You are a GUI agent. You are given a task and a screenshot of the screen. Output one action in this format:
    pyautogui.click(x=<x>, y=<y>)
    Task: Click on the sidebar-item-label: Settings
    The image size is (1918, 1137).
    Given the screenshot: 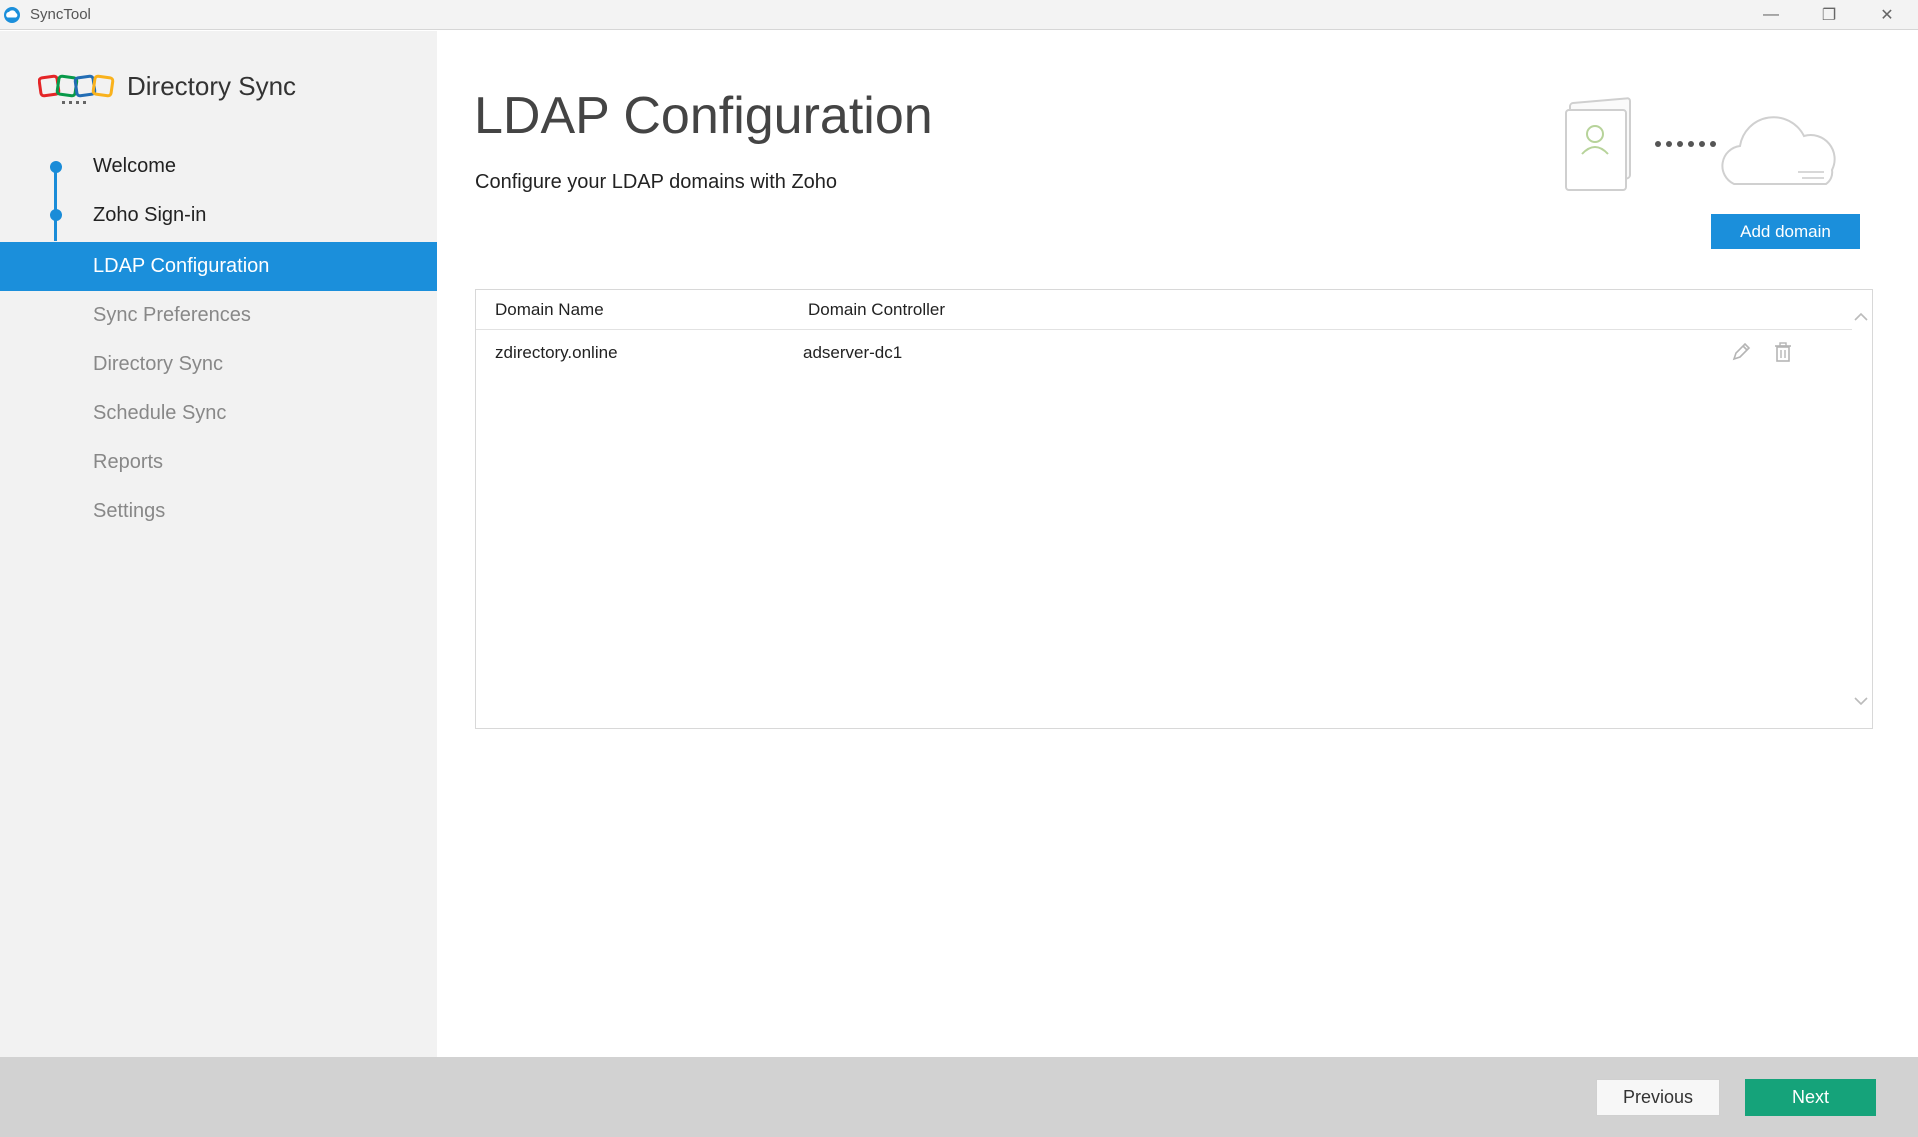 What is the action you would take?
    pyautogui.click(x=129, y=511)
    